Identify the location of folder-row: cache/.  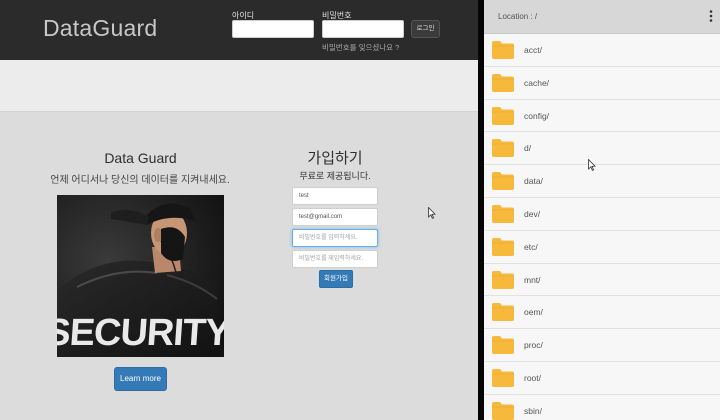
(602, 83).